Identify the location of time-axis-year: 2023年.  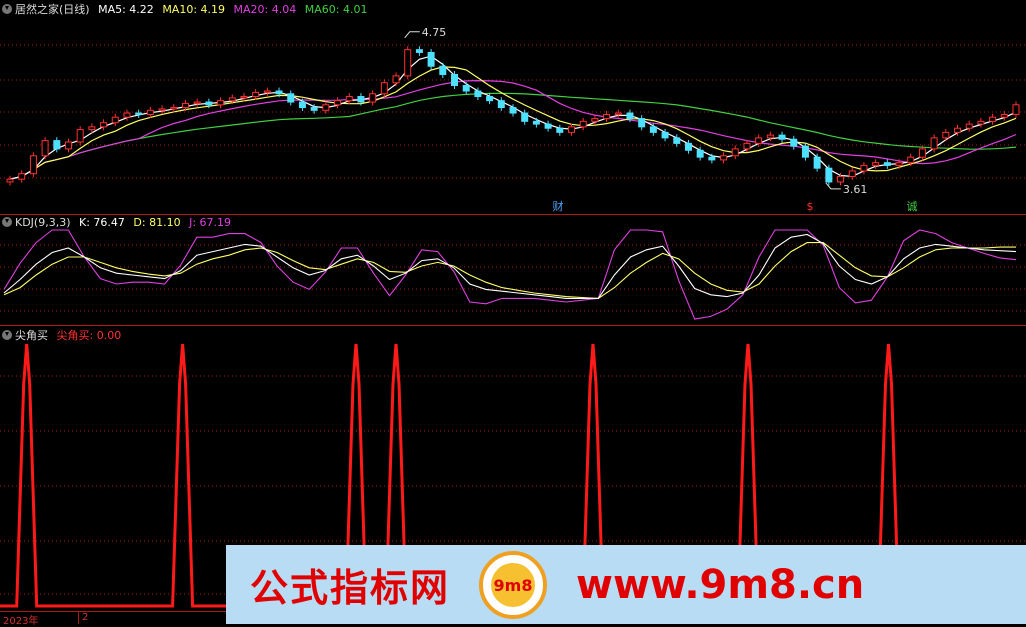
(21, 621).